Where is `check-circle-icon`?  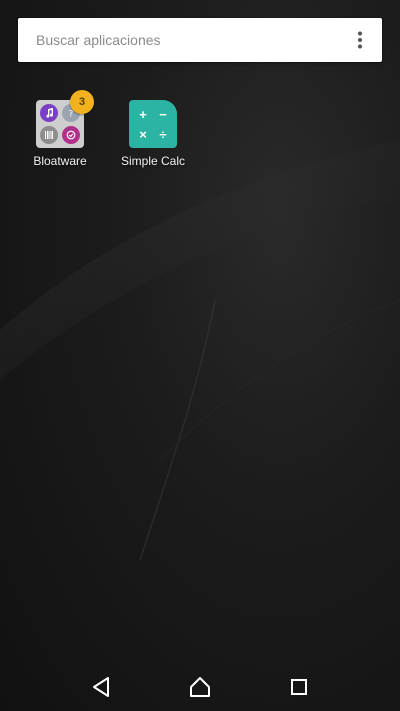
check-circle-icon is located at coordinates (71, 135).